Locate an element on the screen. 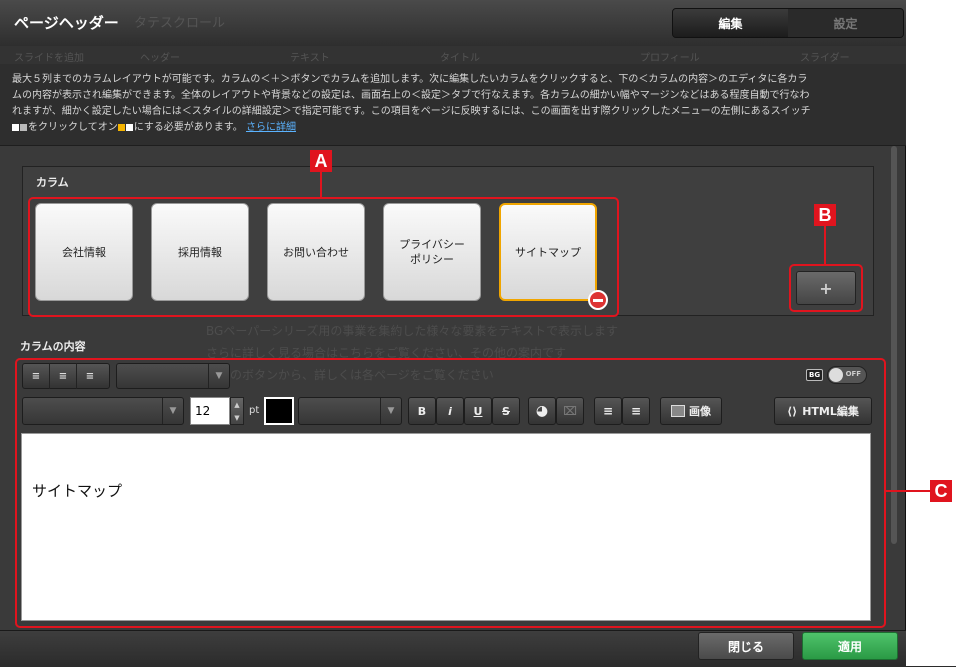  description-line: をクリックしてオン にする必要があります。 さらに詳細 is located at coordinates (453, 128).